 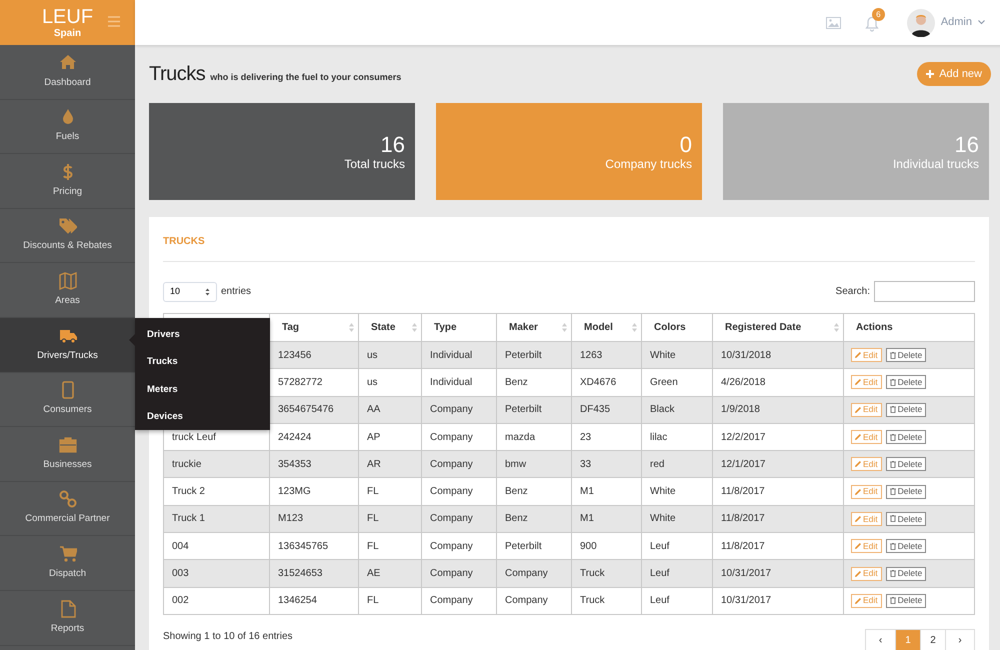 I want to click on sidebar-item: Drivers/Trucks, so click(x=67, y=345).